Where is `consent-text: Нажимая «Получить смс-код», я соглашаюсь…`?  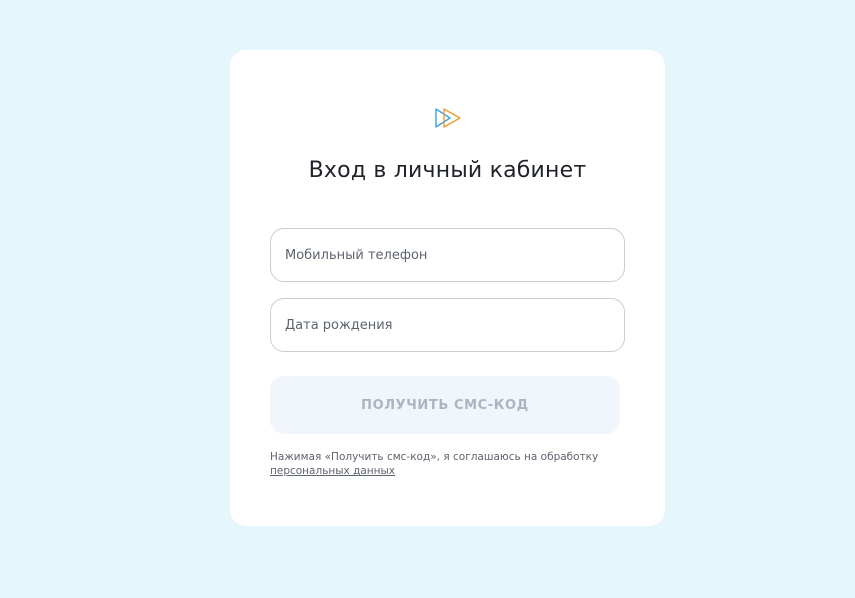 consent-text: Нажимая «Получить смс-код», я соглашаюсь… is located at coordinates (434, 457).